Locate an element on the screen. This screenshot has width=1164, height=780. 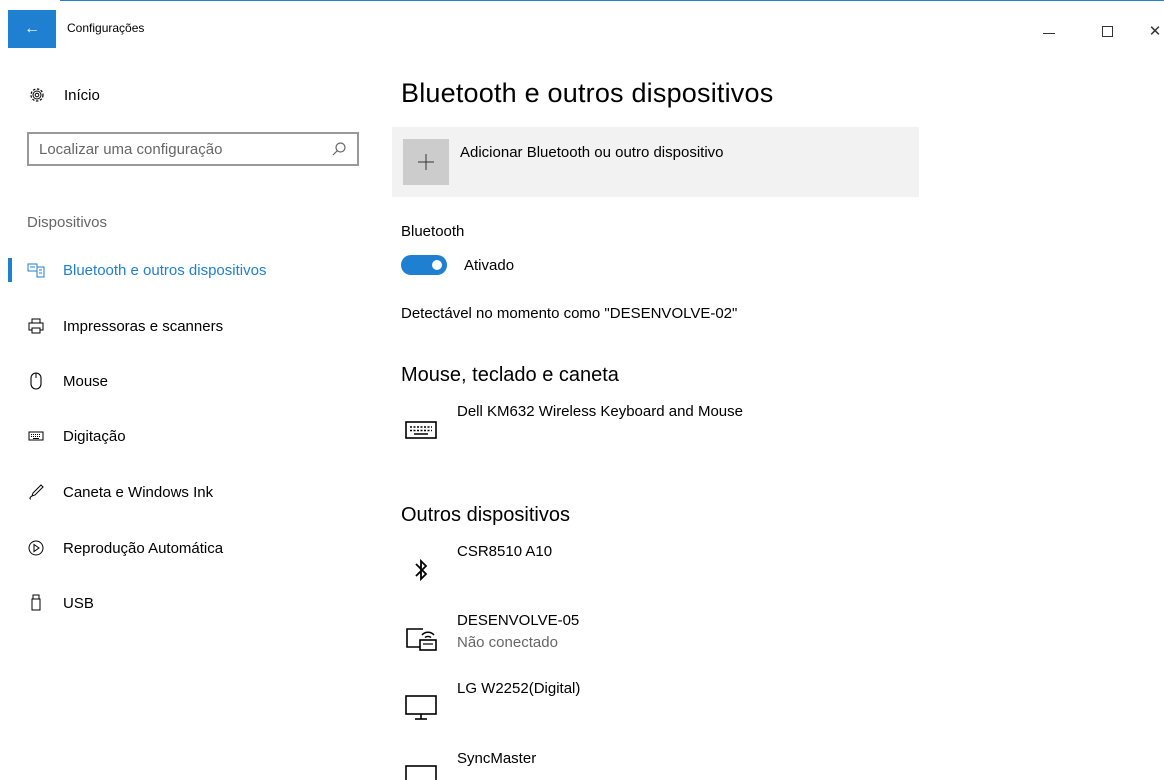
sidebar-item-label: Caneta e Windows Ink is located at coordinates (138, 492).